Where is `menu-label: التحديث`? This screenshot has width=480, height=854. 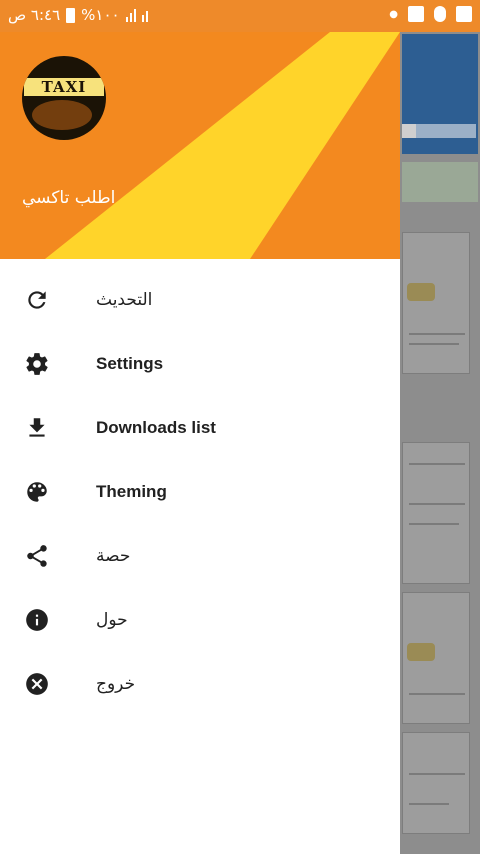 menu-label: التحديث is located at coordinates (124, 300).